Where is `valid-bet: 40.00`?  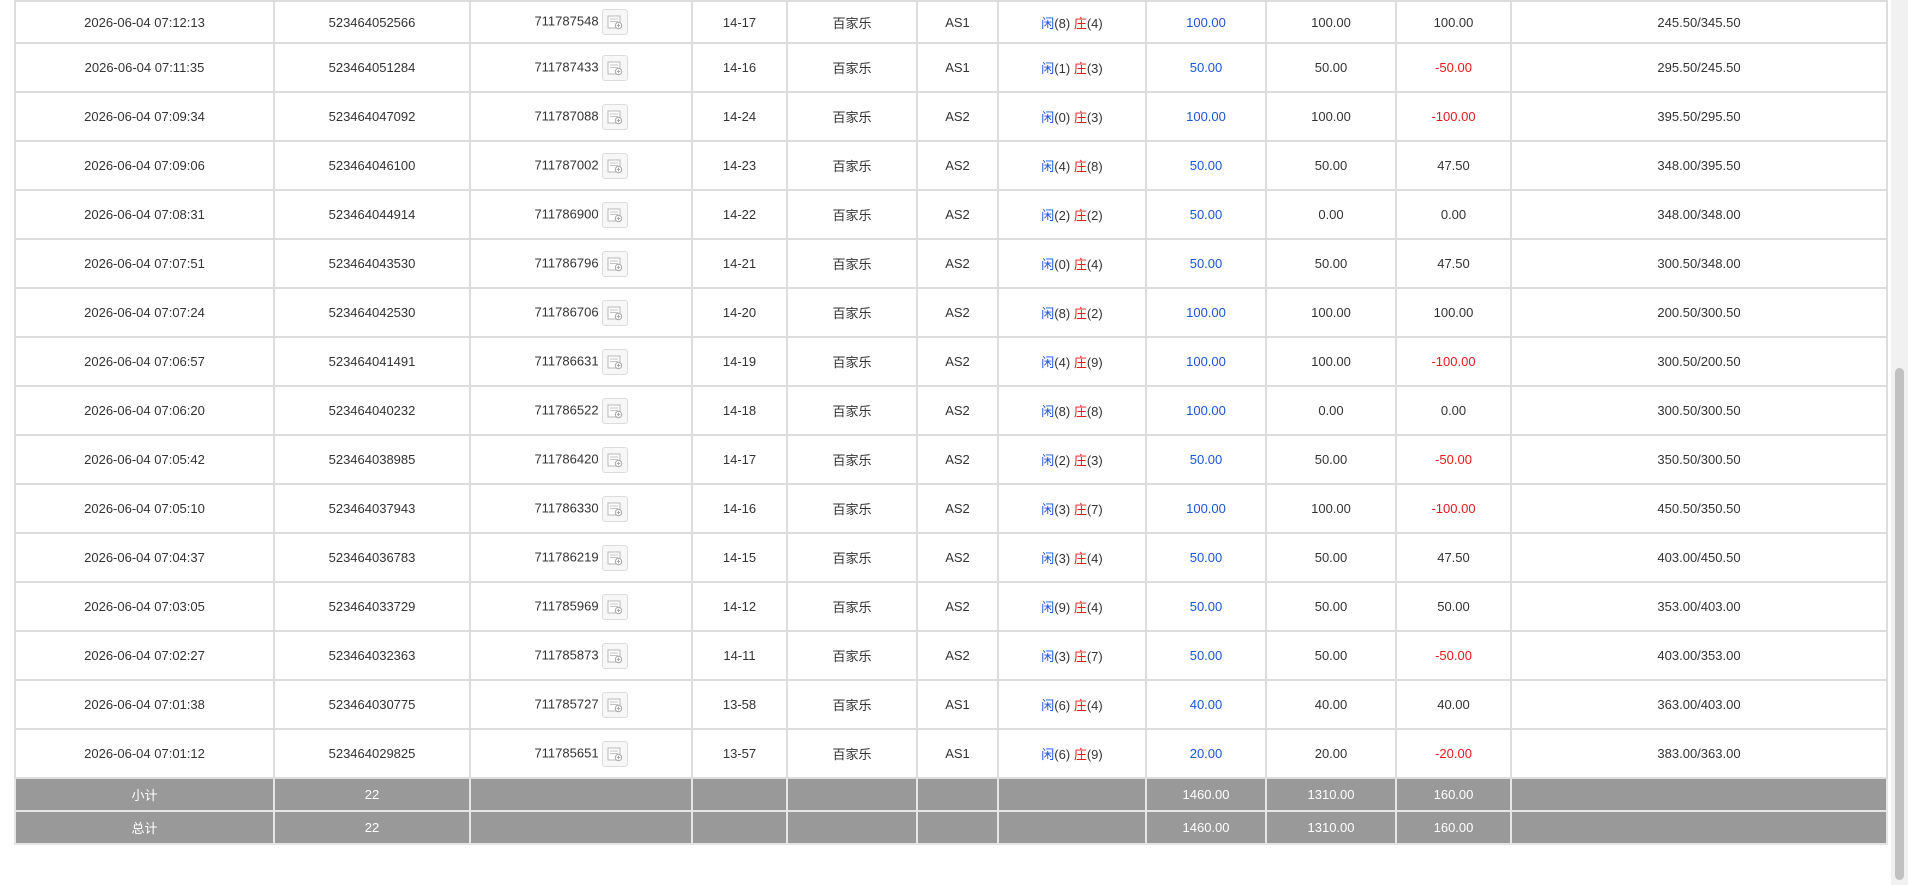
valid-bet: 40.00 is located at coordinates (1331, 704).